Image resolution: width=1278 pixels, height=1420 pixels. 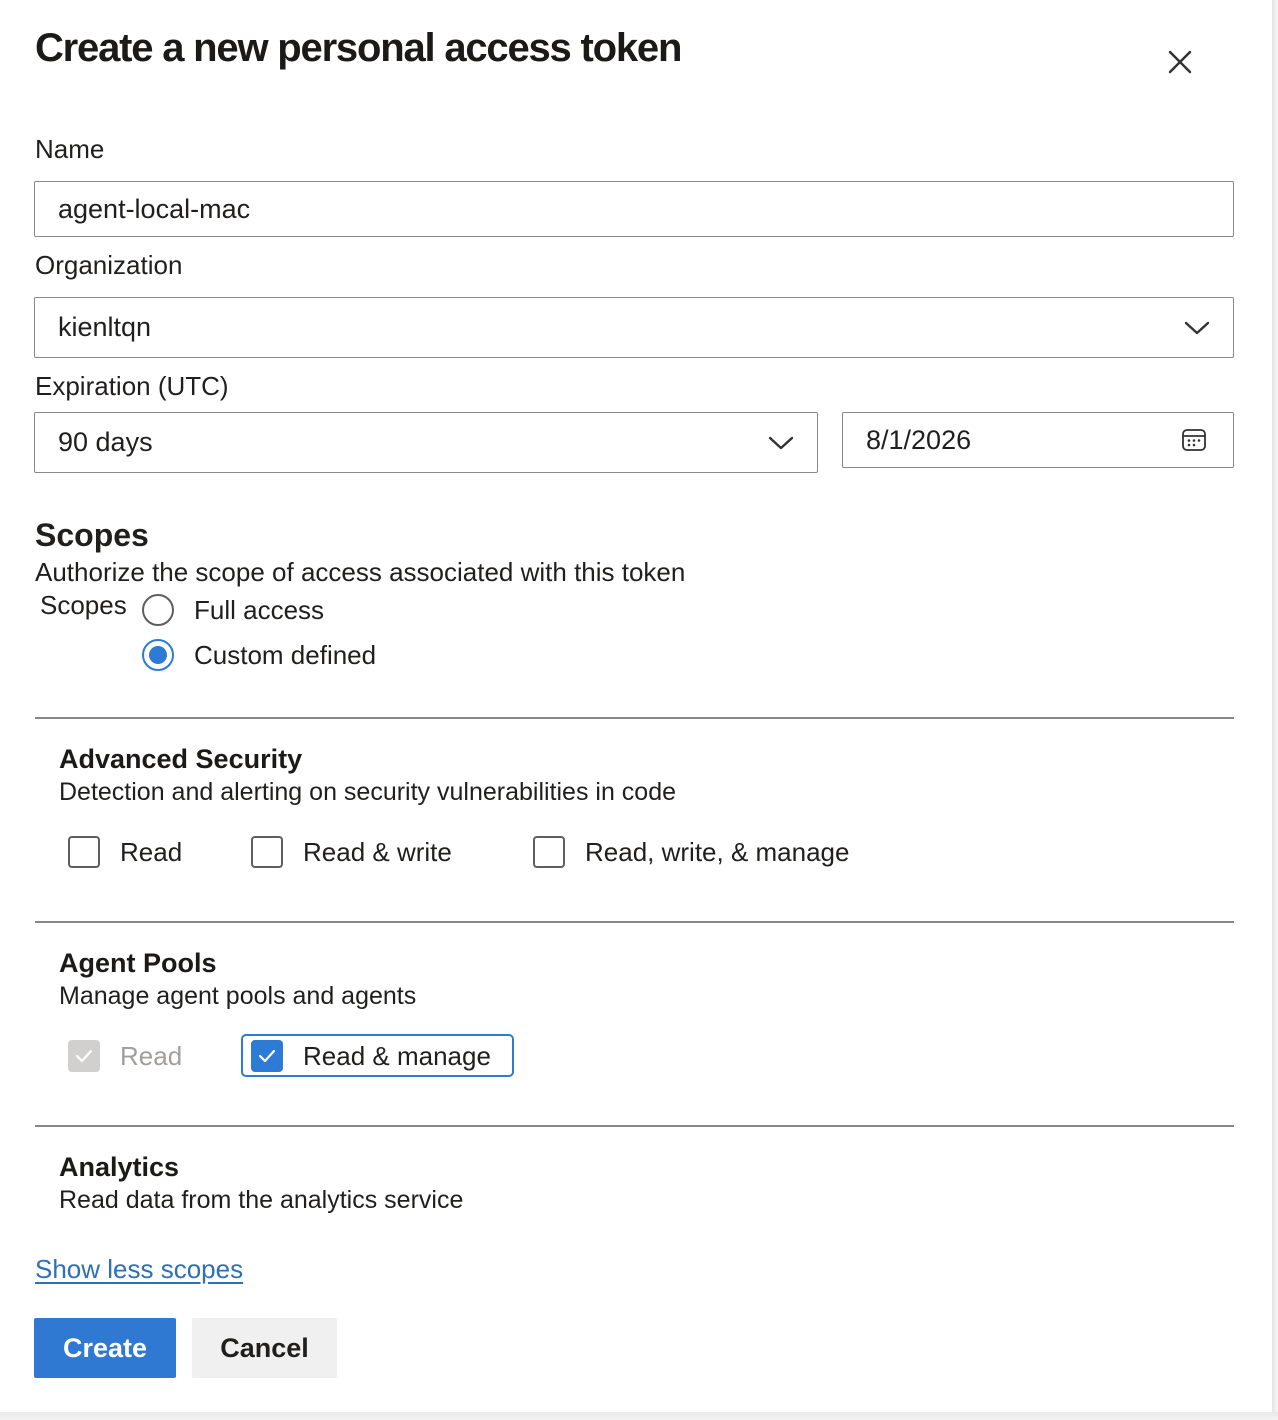 I want to click on checkbox-label: Read & write, so click(x=377, y=851).